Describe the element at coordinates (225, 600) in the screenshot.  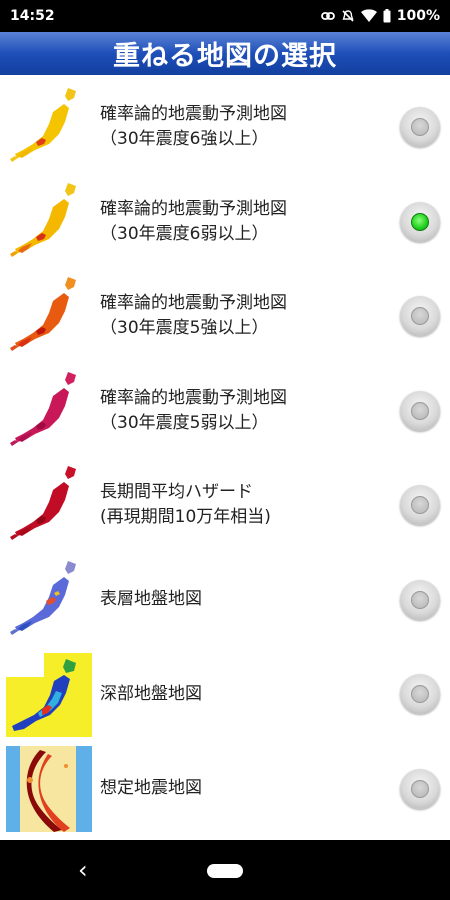
I see `map-option-row: 表層地盤地図` at that location.